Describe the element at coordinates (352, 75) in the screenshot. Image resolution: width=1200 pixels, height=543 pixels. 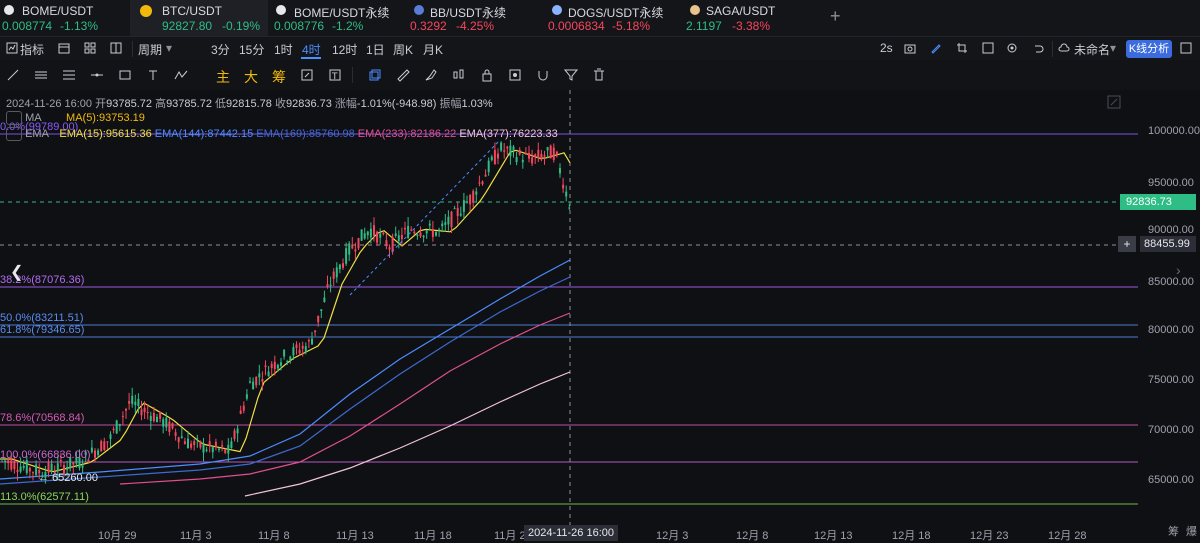
I see `divider` at that location.